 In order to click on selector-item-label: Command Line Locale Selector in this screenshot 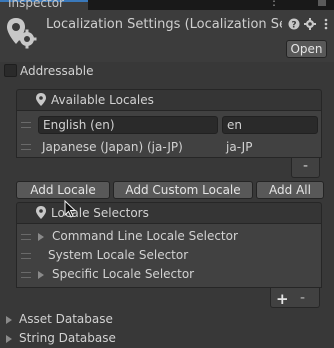, I will do `click(145, 236)`.